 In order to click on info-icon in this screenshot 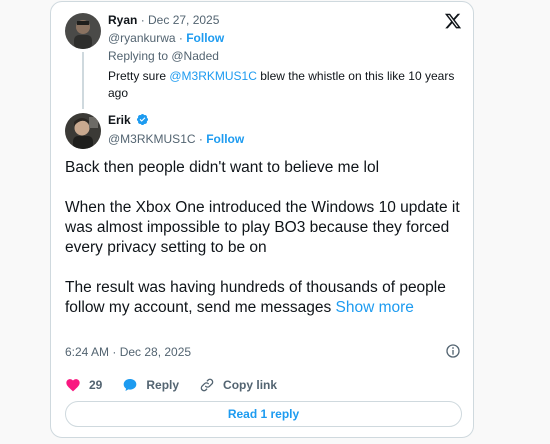, I will do `click(453, 351)`.